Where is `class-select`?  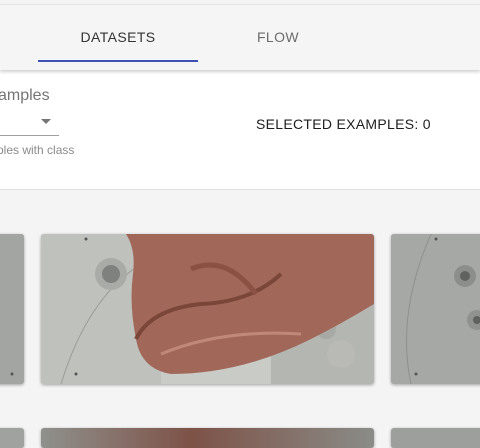
class-select is located at coordinates (29, 135).